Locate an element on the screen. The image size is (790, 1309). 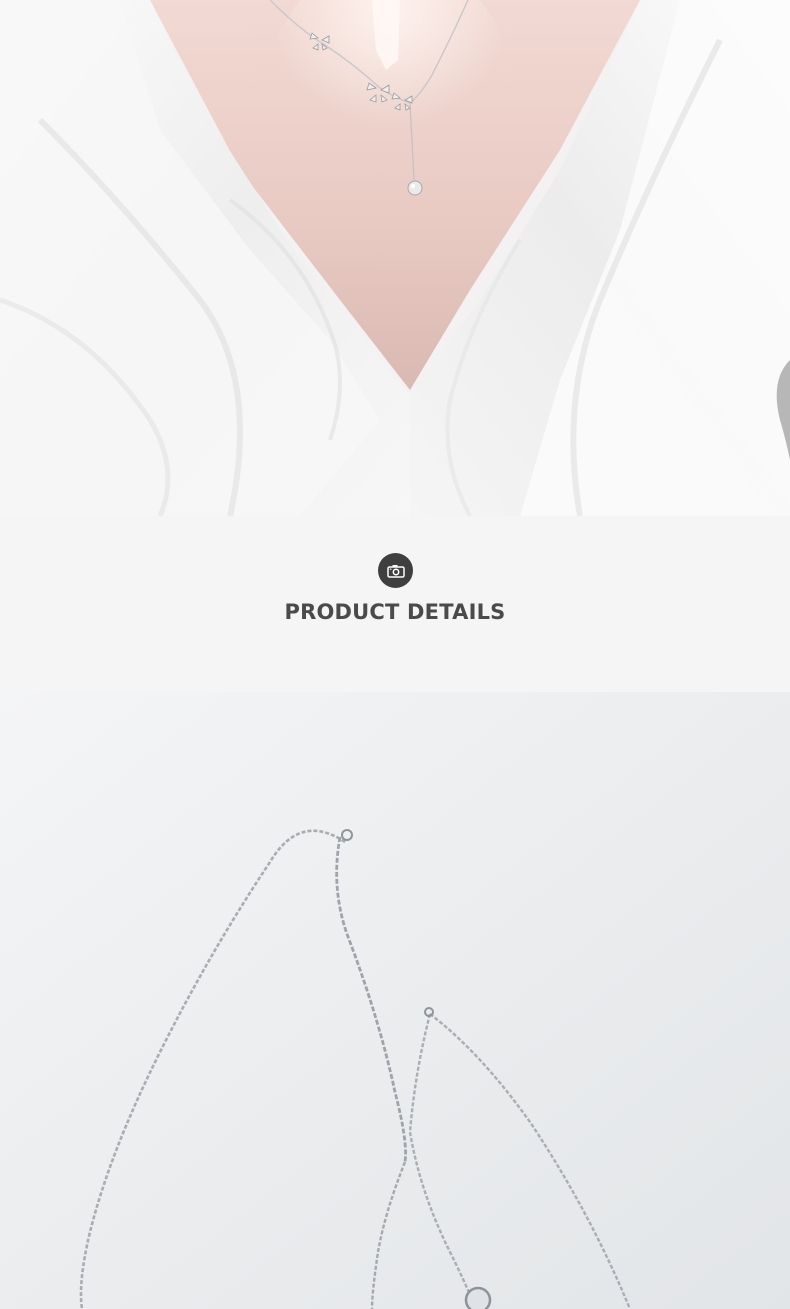
product-details-header: PRODUCT DETAILS is located at coordinates (395, 604).